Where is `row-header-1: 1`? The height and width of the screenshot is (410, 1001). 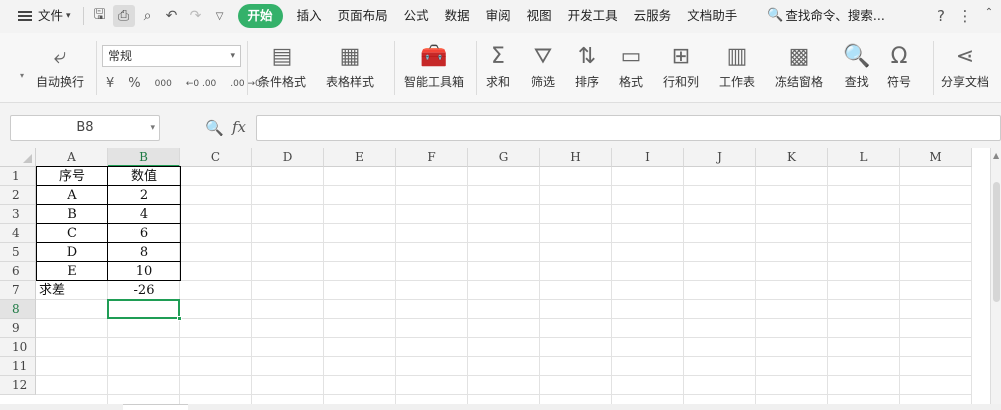 row-header-1: 1 is located at coordinates (18, 176).